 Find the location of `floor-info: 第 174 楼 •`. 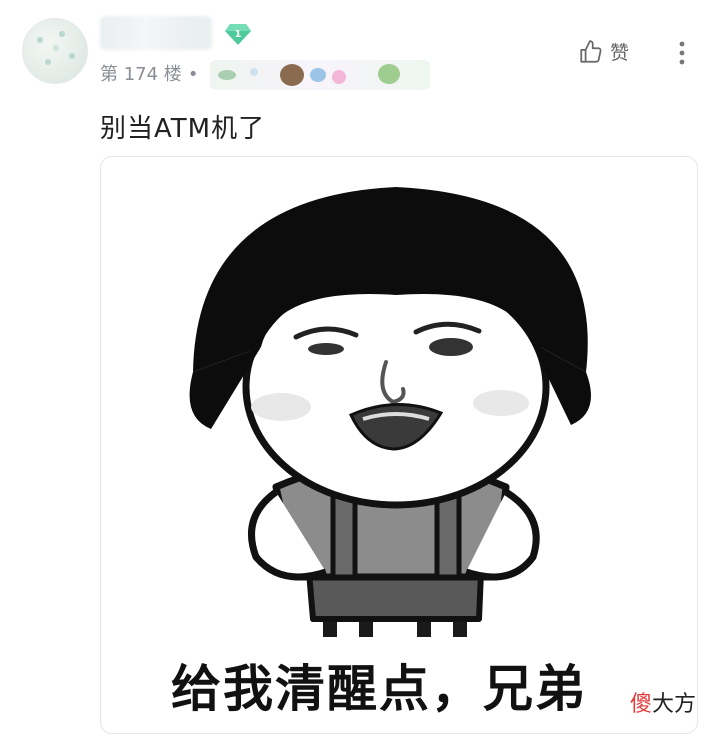

floor-info: 第 174 楼 • is located at coordinates (152, 73).